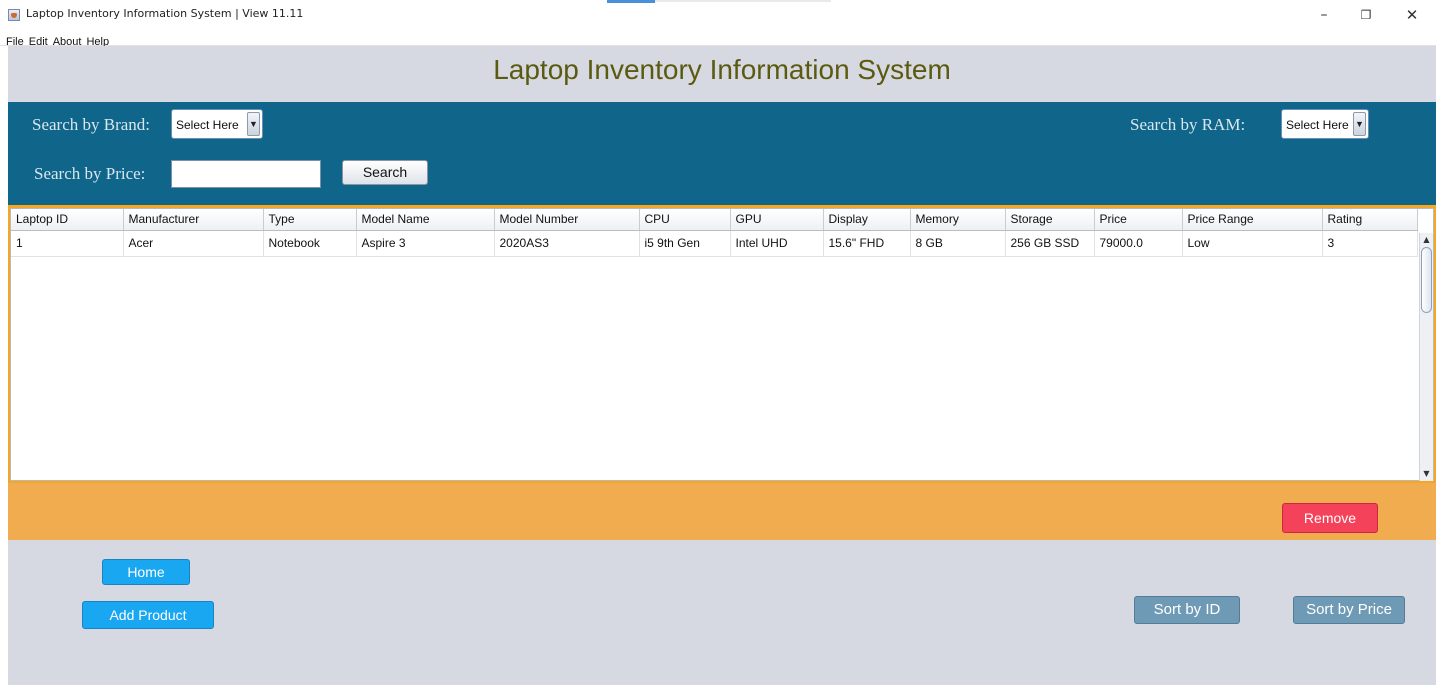 The width and height of the screenshot is (1436, 685). I want to click on home-button: Home, so click(146, 572).